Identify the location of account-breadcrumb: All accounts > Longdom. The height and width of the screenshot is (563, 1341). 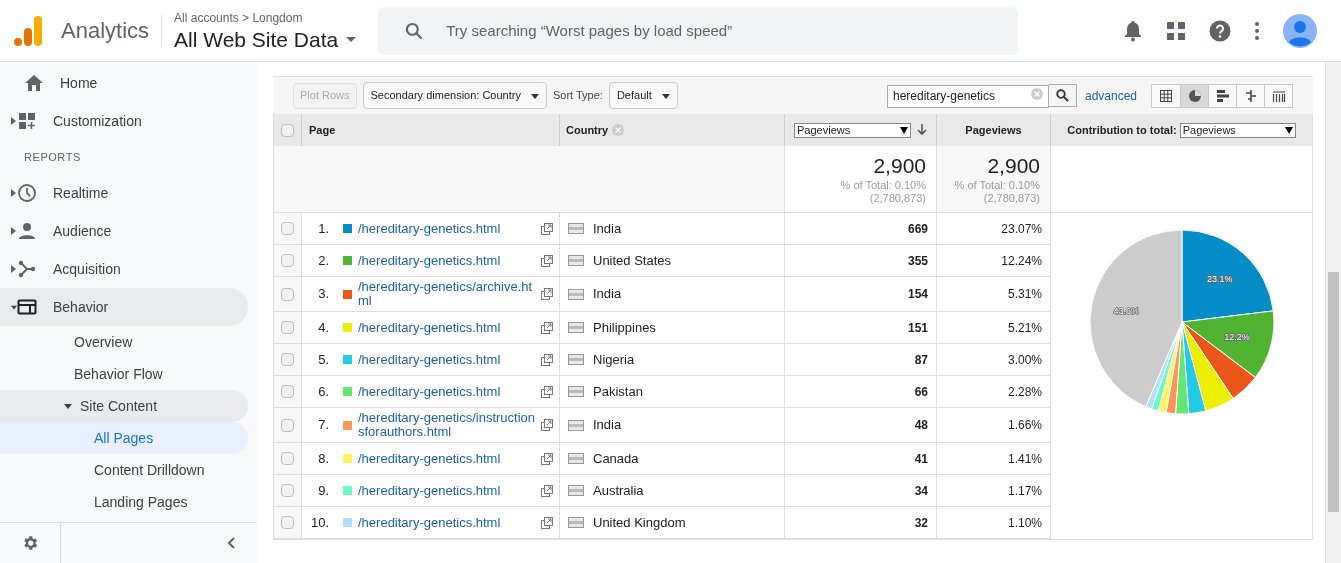
(265, 17).